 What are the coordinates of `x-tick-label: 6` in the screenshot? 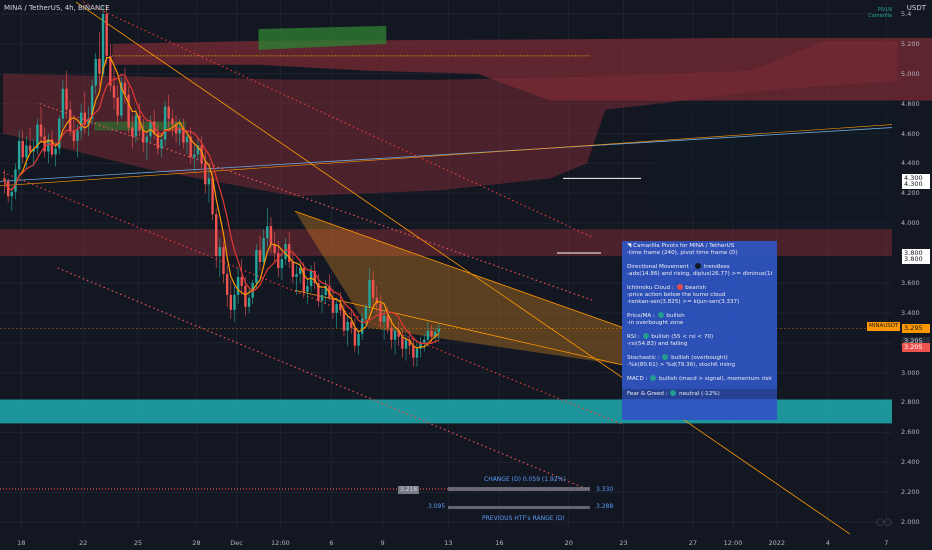 It's located at (331, 543).